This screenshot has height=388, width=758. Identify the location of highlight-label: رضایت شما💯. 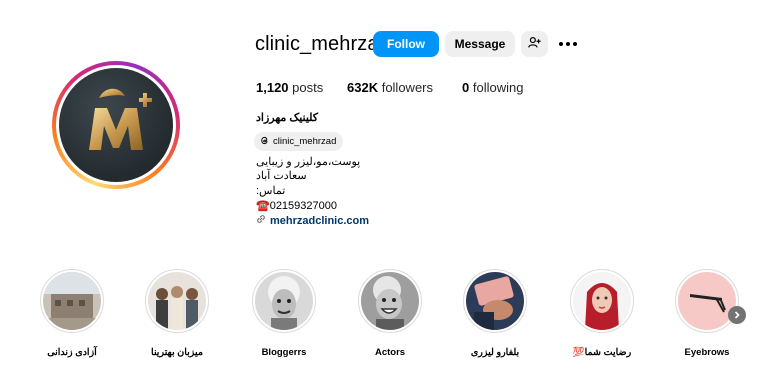
(602, 352).